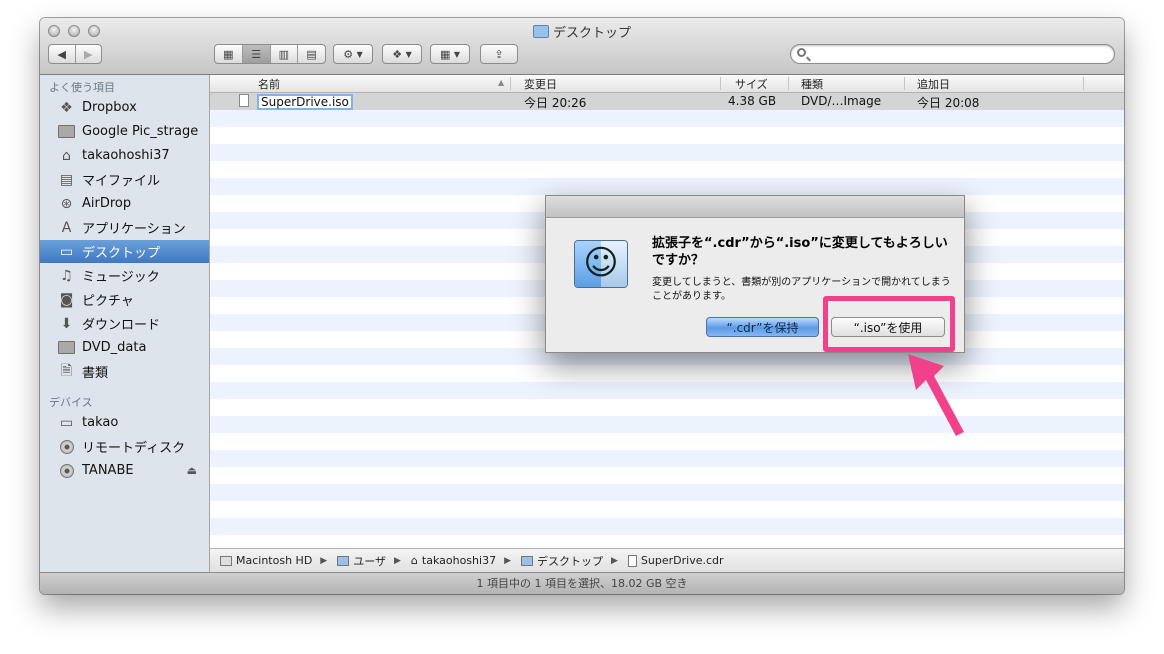 This screenshot has width=1164, height=654. What do you see at coordinates (124, 470) in the screenshot?
I see `sidebar-item-tanabe: TANABE ⏏` at bounding box center [124, 470].